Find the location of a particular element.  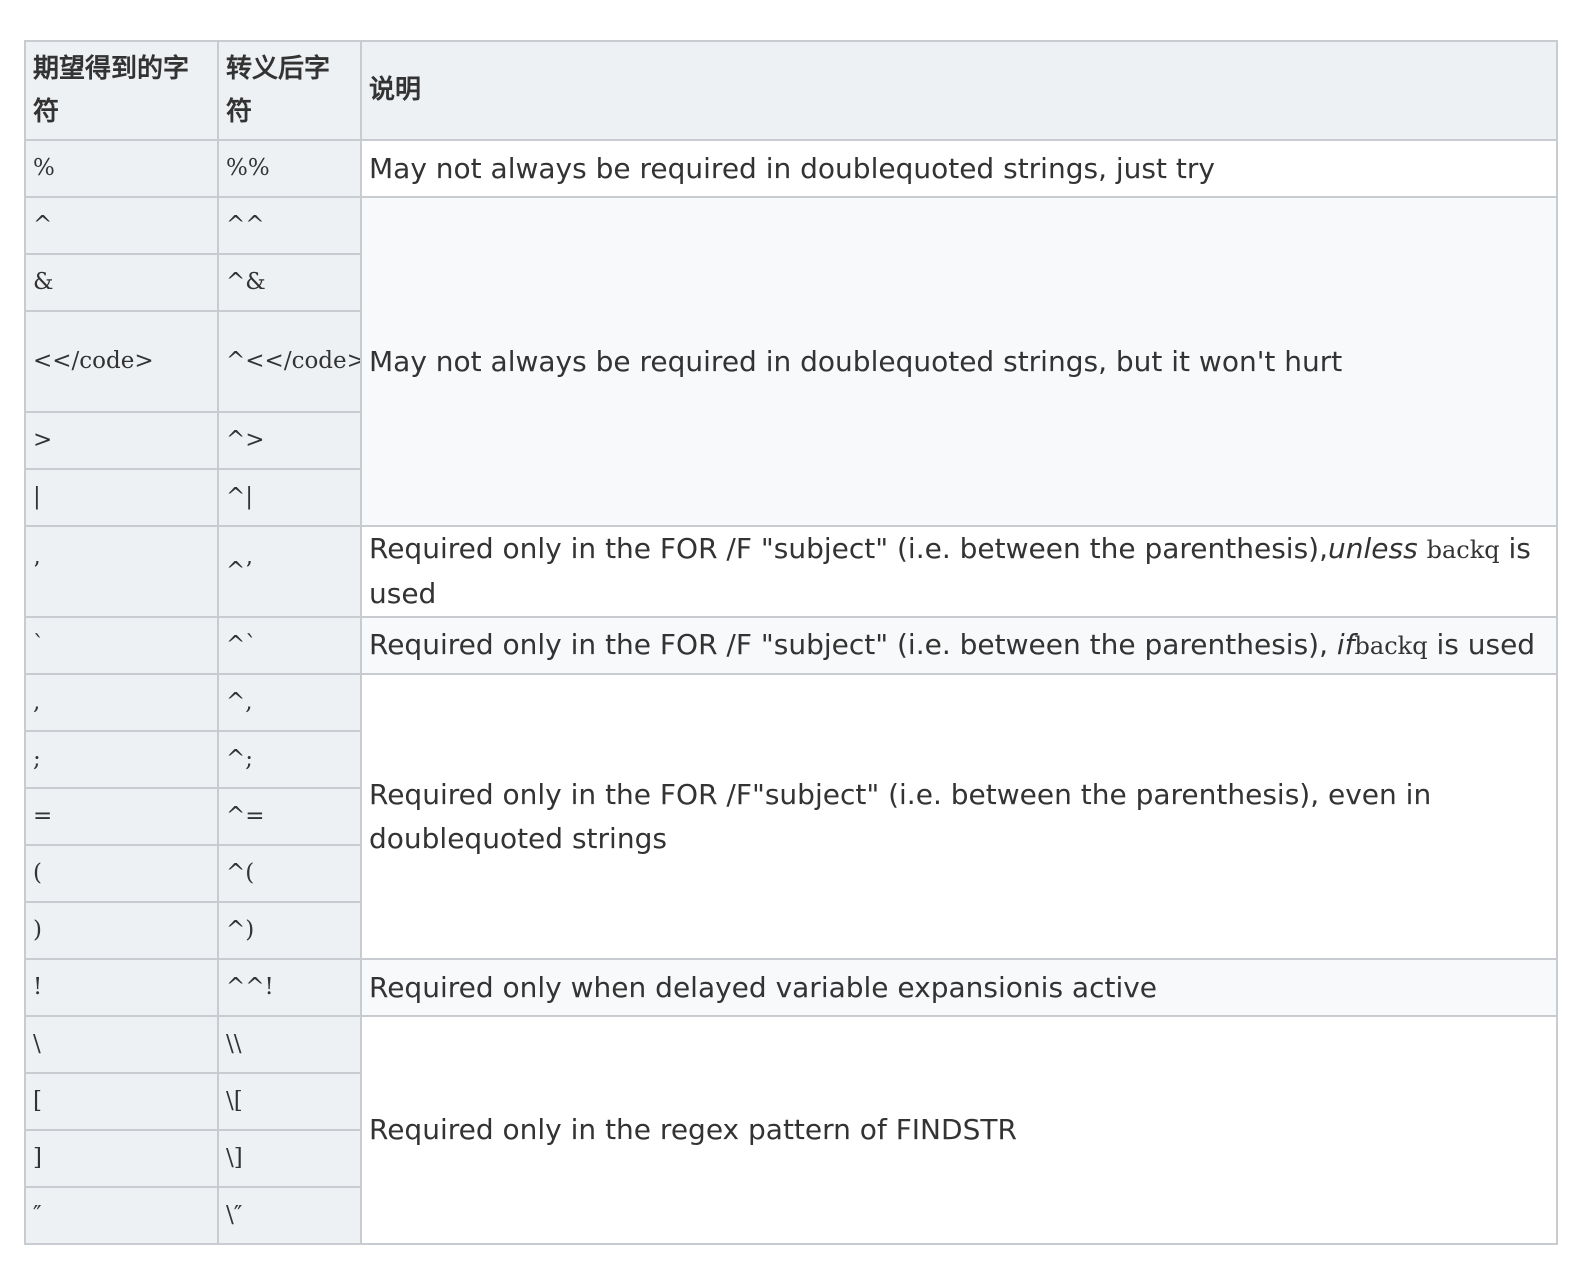

char-cell: ] is located at coordinates (121, 1158).